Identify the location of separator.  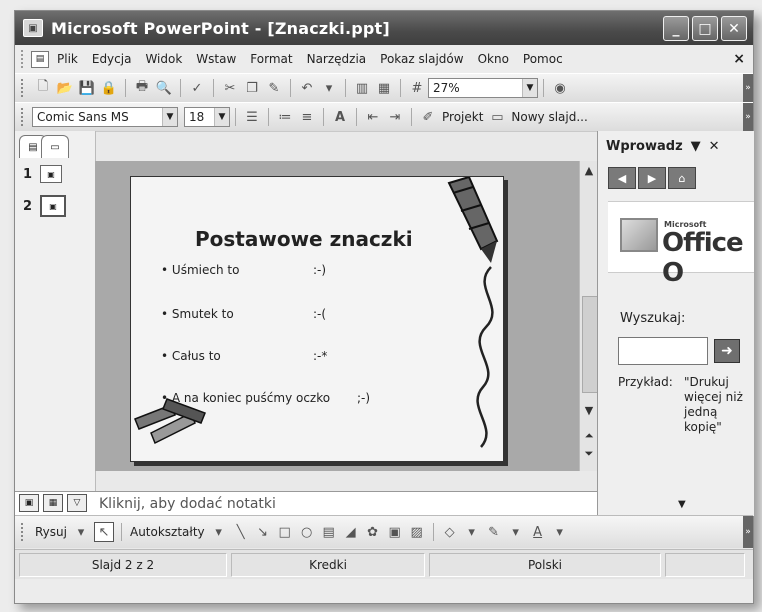
(213, 88).